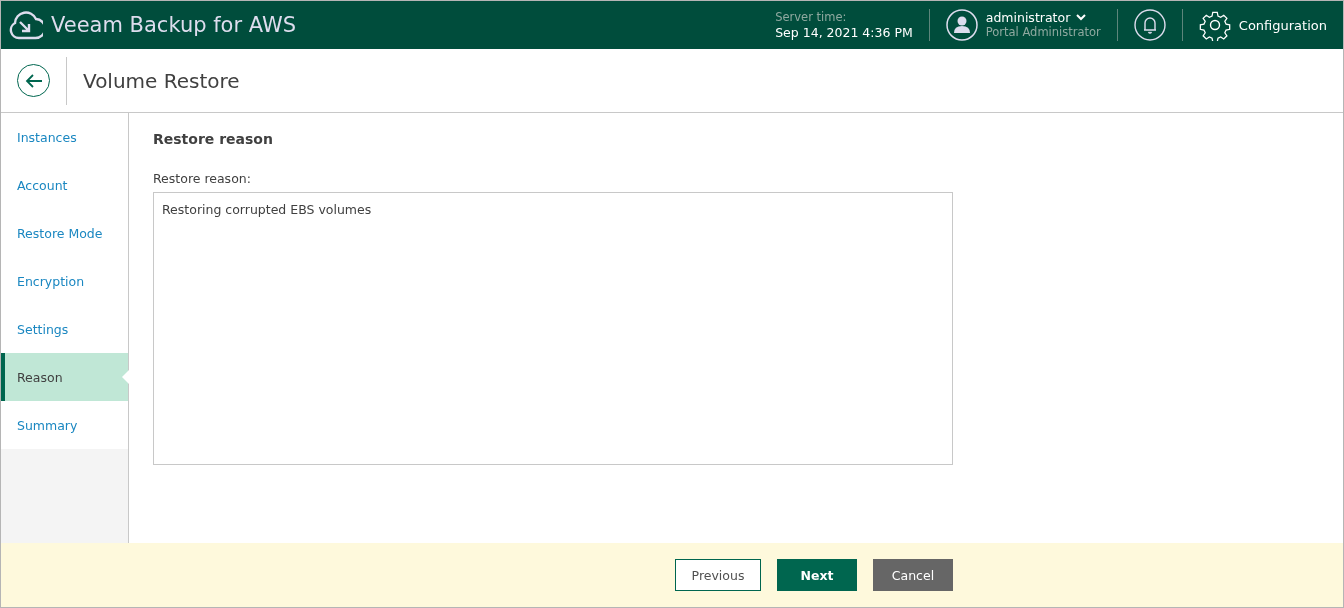  I want to click on wizard-step: Reason, so click(64, 377).